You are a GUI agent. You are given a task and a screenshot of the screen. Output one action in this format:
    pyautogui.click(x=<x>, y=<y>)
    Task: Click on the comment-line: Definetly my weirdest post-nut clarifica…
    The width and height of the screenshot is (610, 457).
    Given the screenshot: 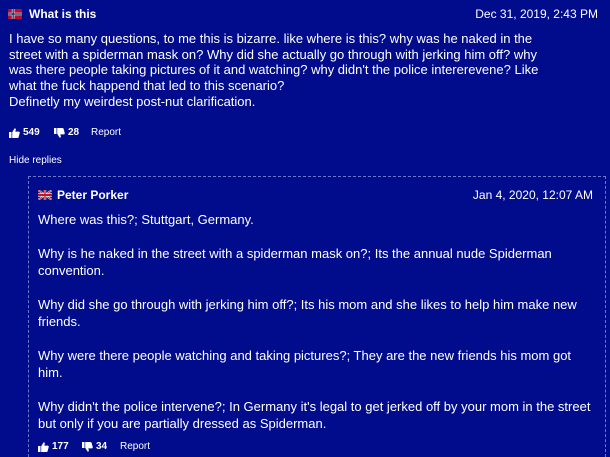 What is the action you would take?
    pyautogui.click(x=132, y=101)
    